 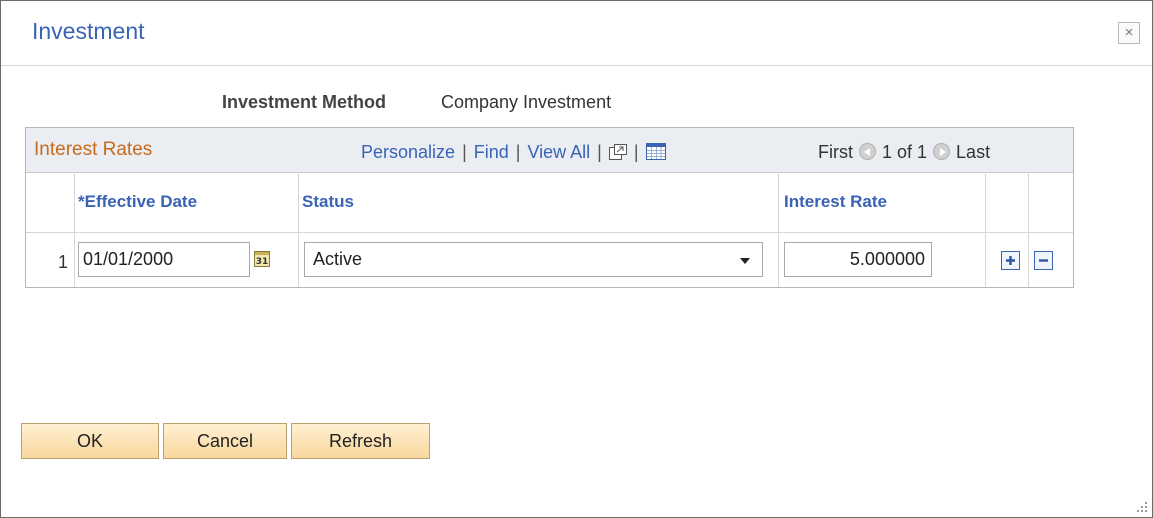 I want to click on pager-range: 1 of 1, so click(x=905, y=152).